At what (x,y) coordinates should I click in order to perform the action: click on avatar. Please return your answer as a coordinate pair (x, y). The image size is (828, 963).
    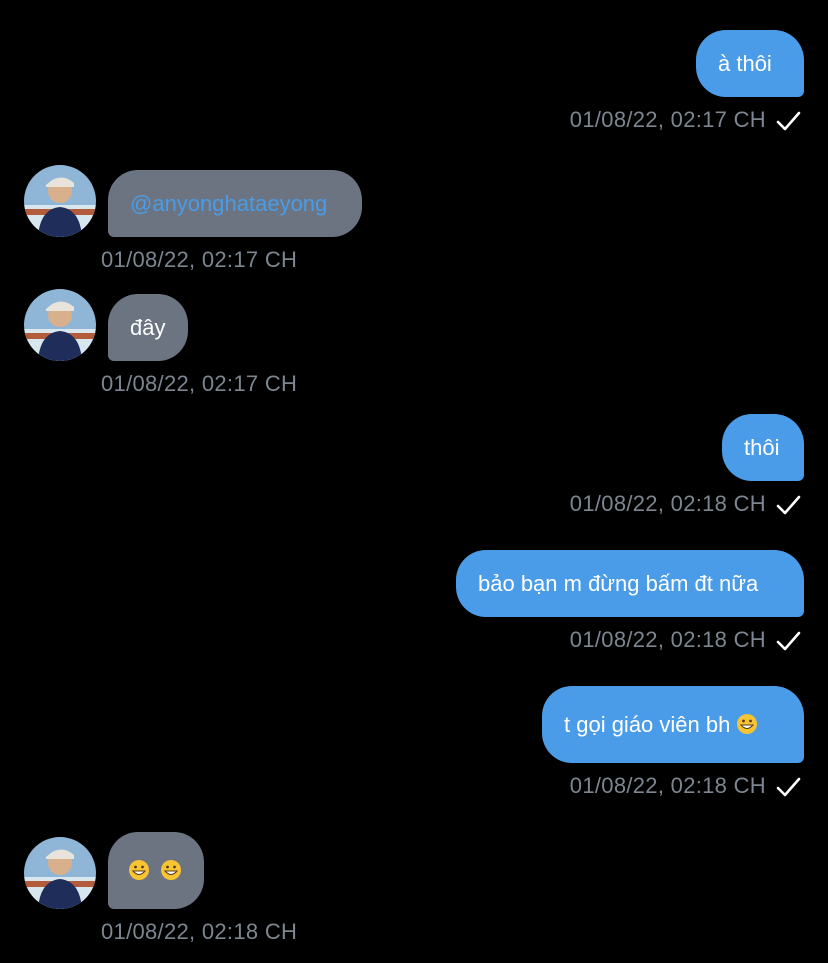
    Looking at the image, I should click on (60, 873).